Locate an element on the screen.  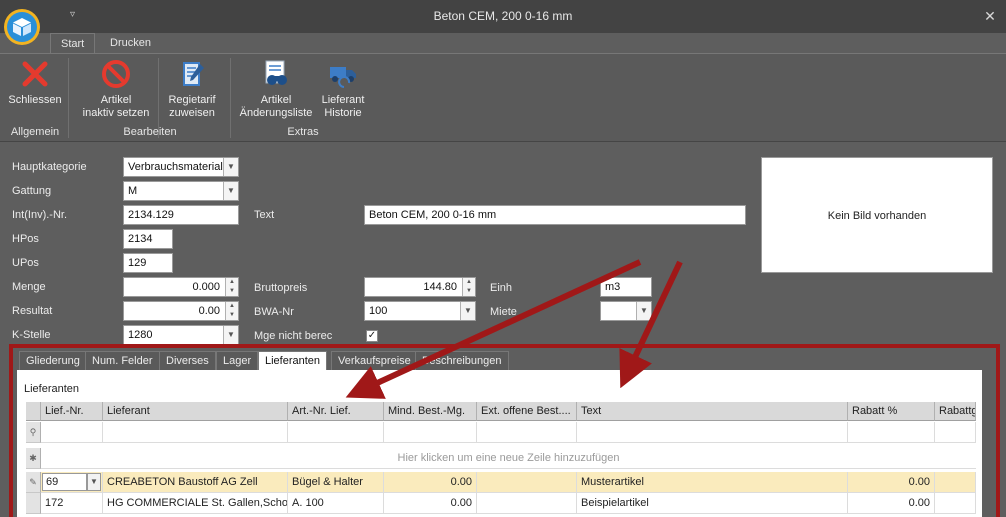
window-close-icon: ✕ is located at coordinates (990, 16).